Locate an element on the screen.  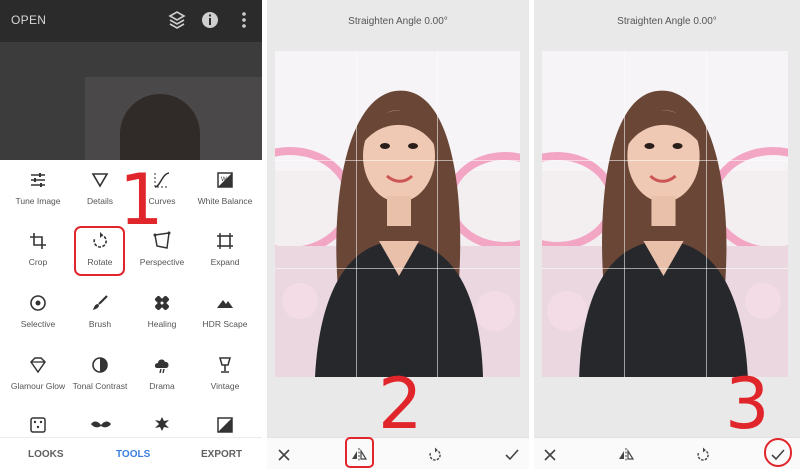
tool-label: Selective is located at coordinates (38, 324).